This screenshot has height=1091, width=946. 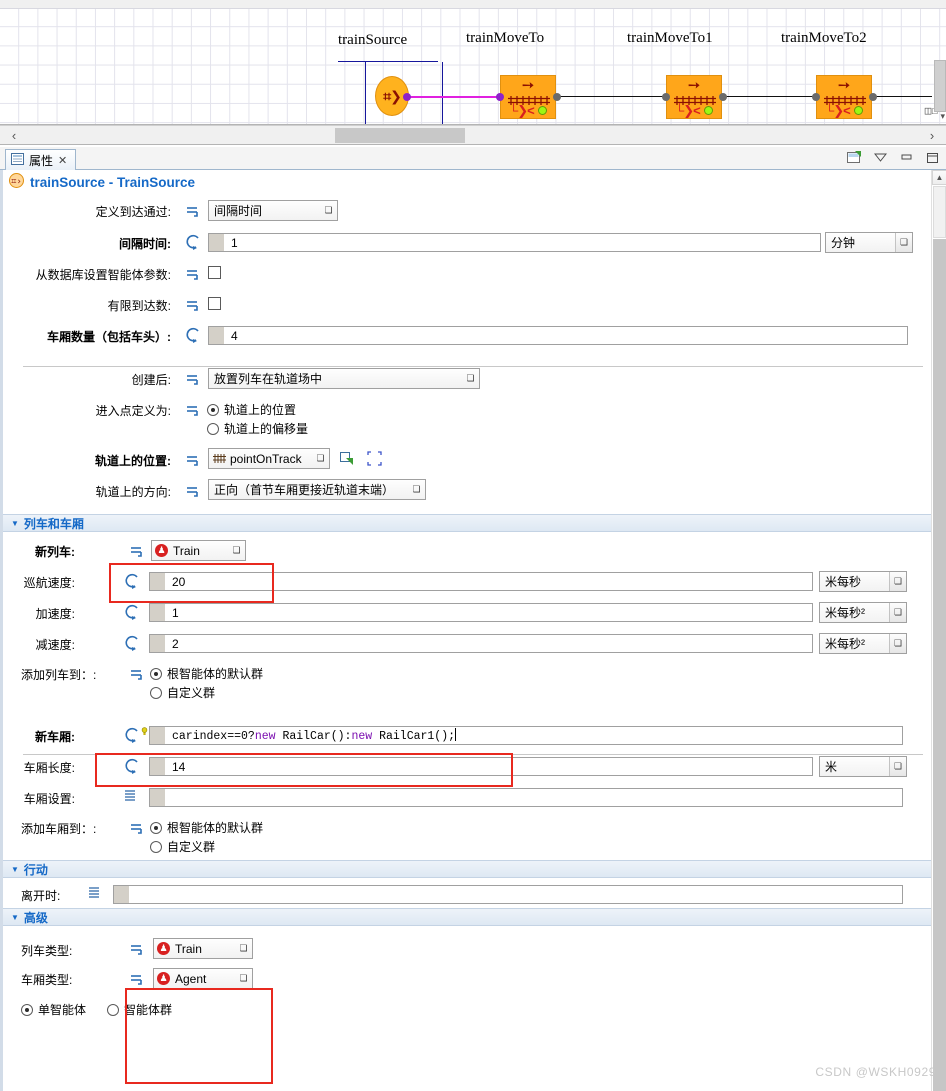 What do you see at coordinates (347, 460) in the screenshot?
I see `jump-to-icon` at bounding box center [347, 460].